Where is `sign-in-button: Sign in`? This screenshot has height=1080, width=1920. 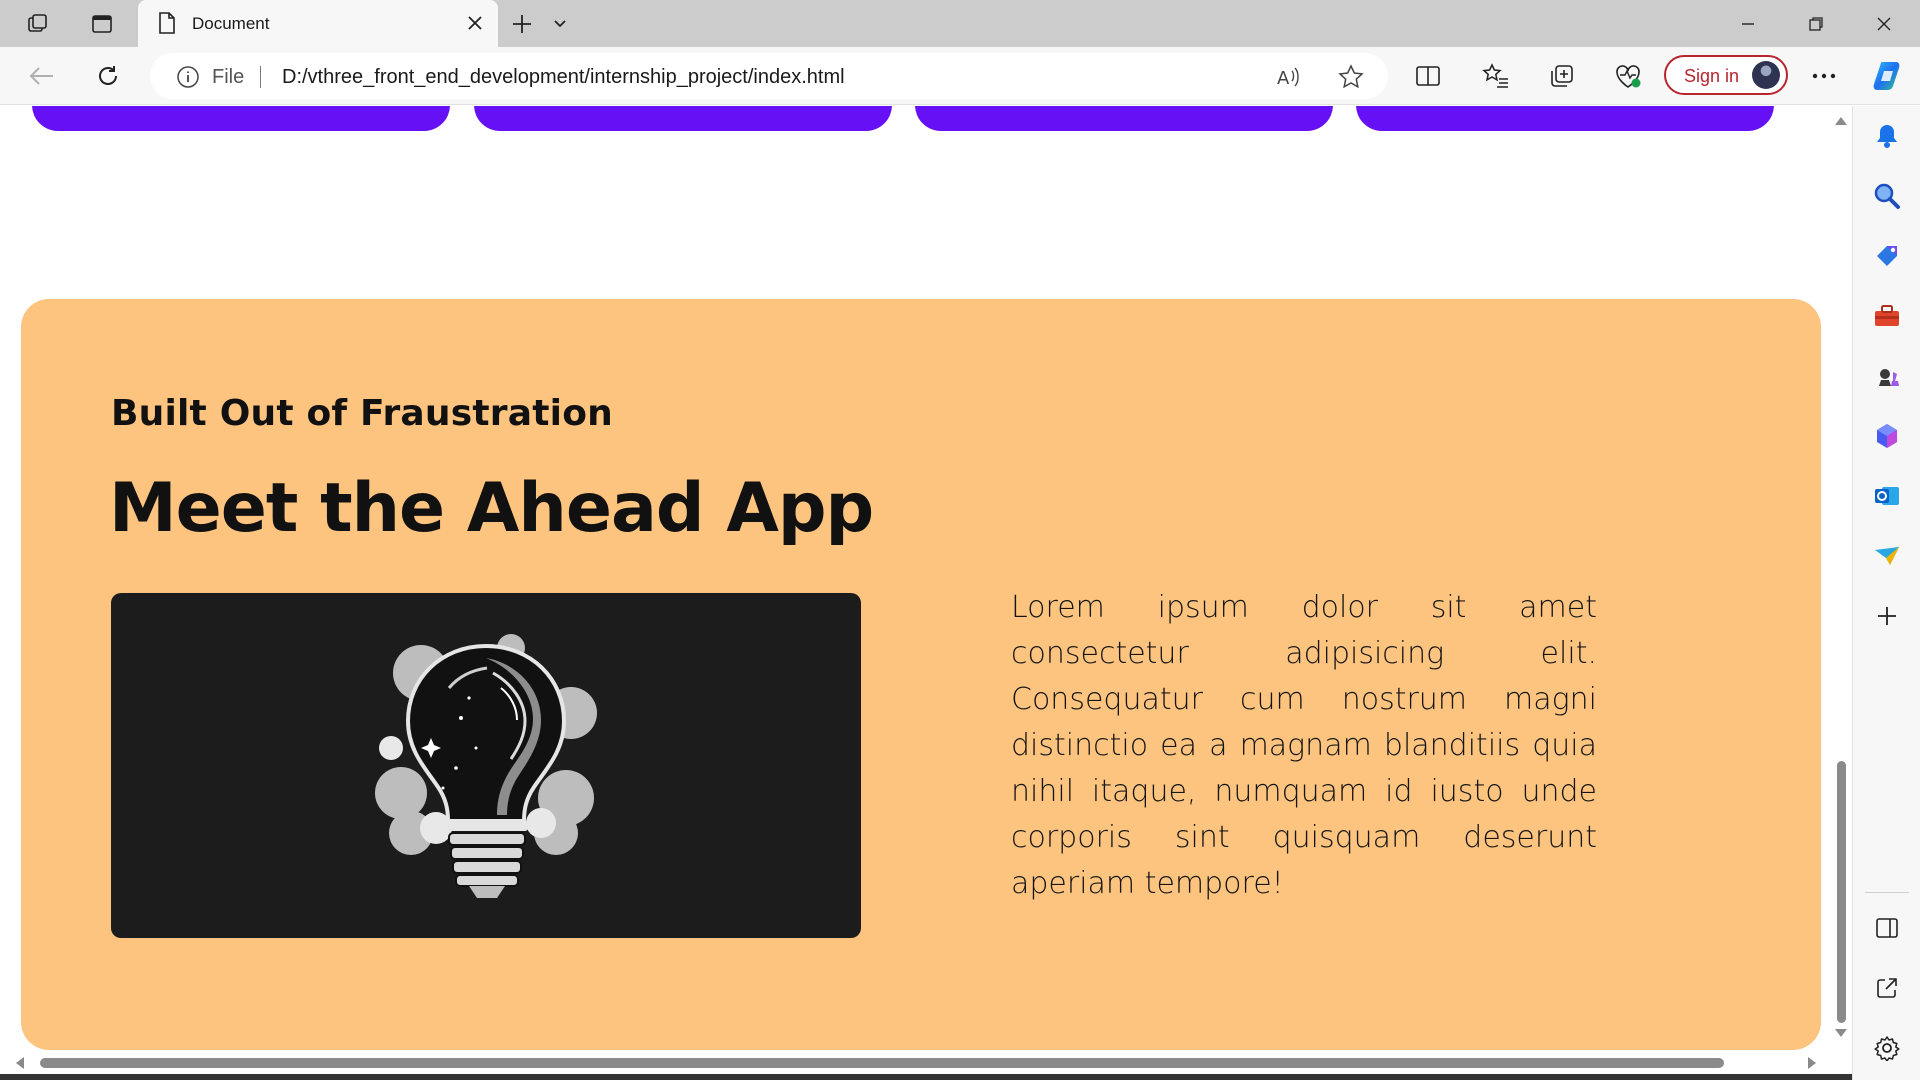 sign-in-button: Sign in is located at coordinates (1726, 75).